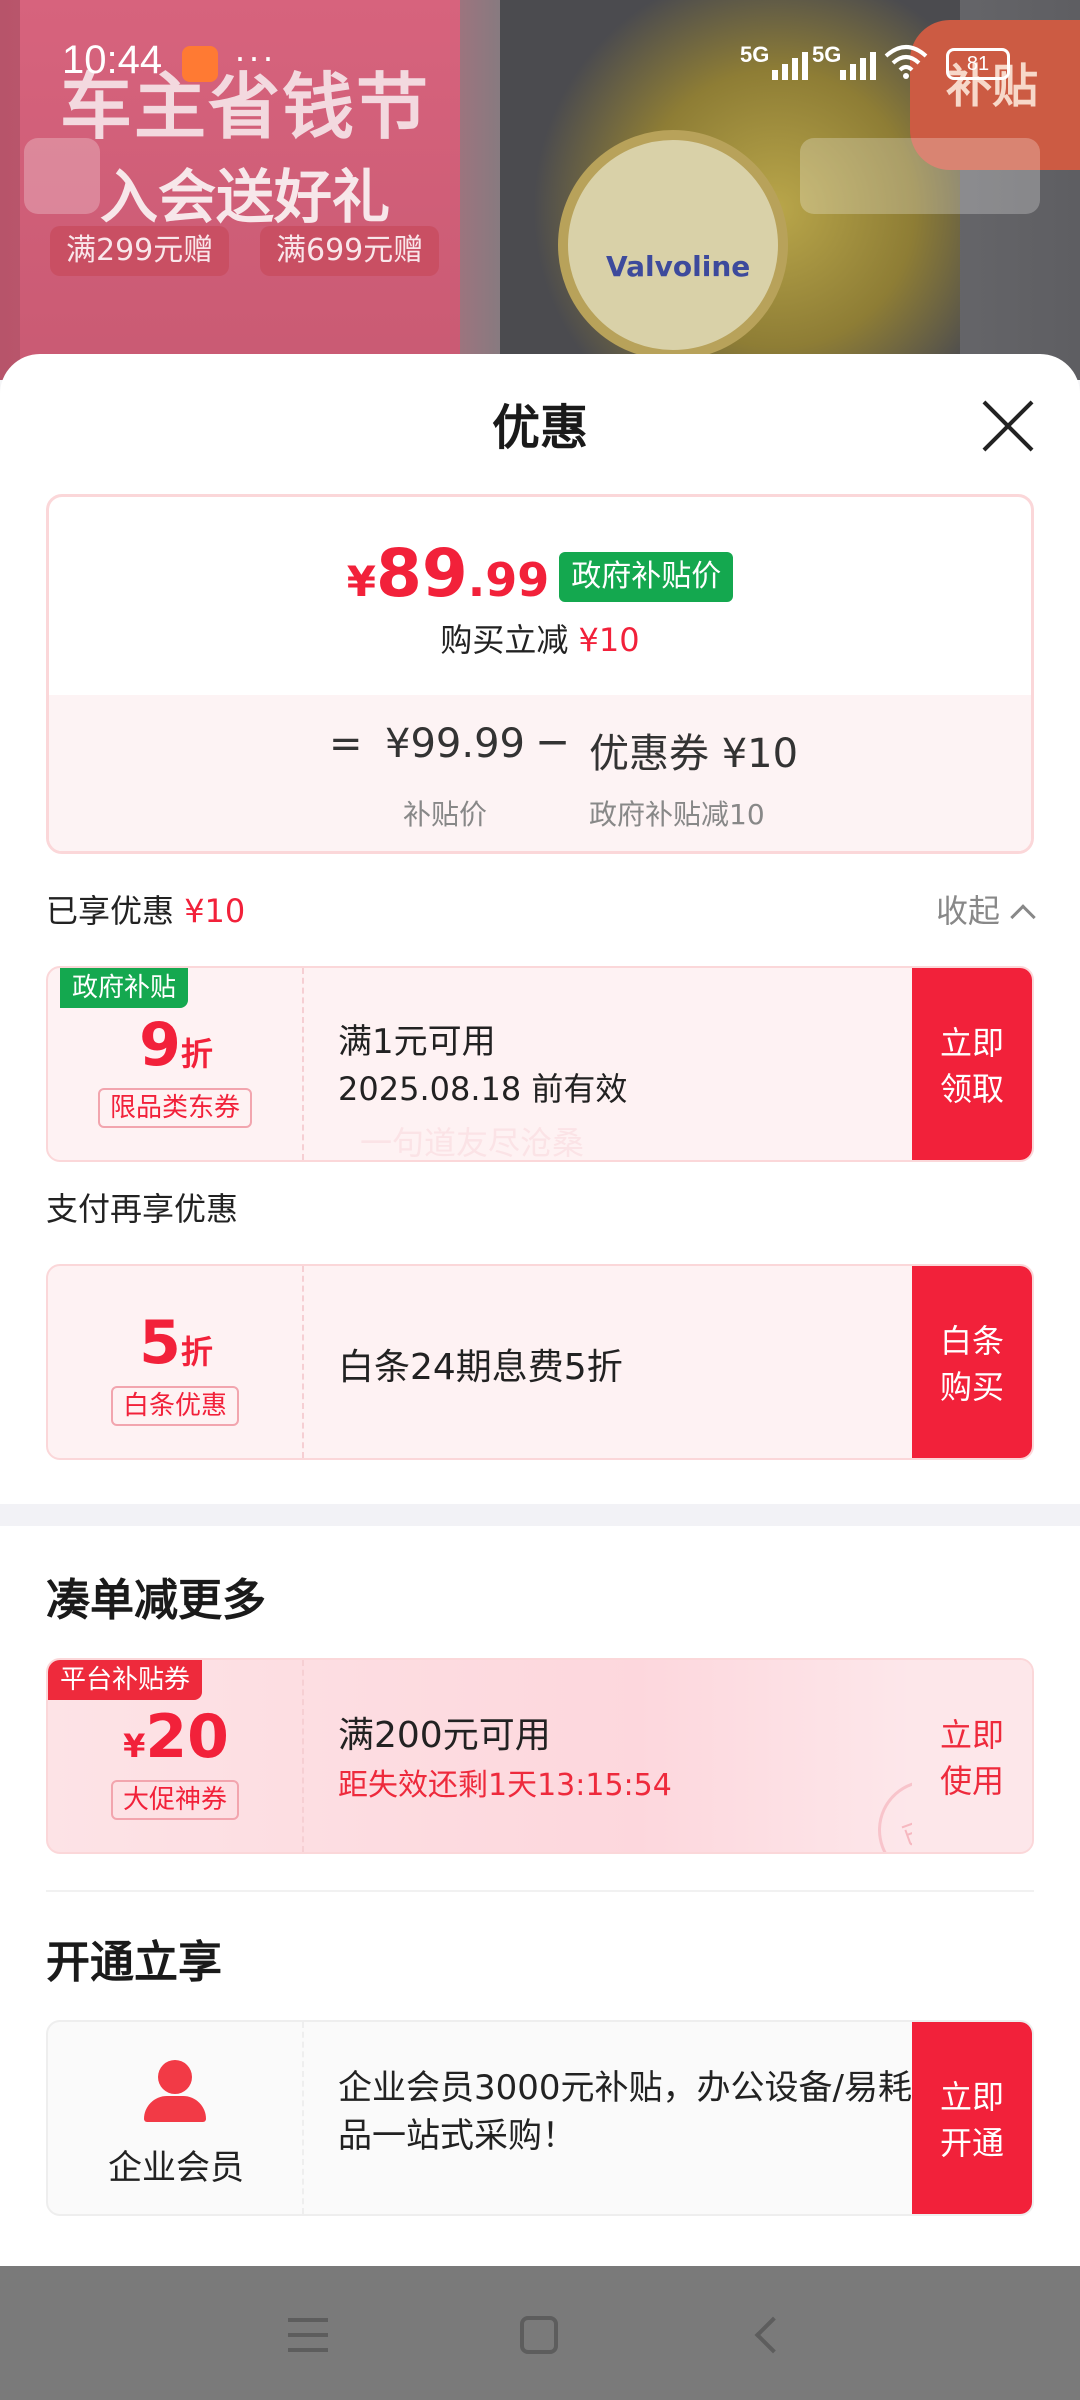 Image resolution: width=1080 pixels, height=2400 pixels. Describe the element at coordinates (755, 54) in the screenshot. I see `network-label-1: 5G` at that location.